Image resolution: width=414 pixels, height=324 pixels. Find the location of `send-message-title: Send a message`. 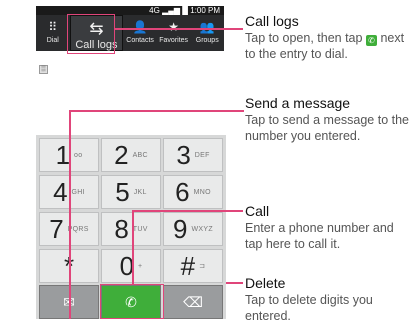

send-message-title: Send a message is located at coordinates (298, 103).